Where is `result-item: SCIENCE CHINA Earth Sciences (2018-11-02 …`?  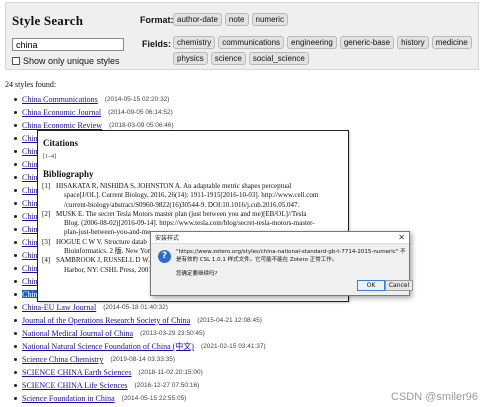
result-item: SCIENCE CHINA Earth Sciences (2018-11-02 … is located at coordinates (140, 372).